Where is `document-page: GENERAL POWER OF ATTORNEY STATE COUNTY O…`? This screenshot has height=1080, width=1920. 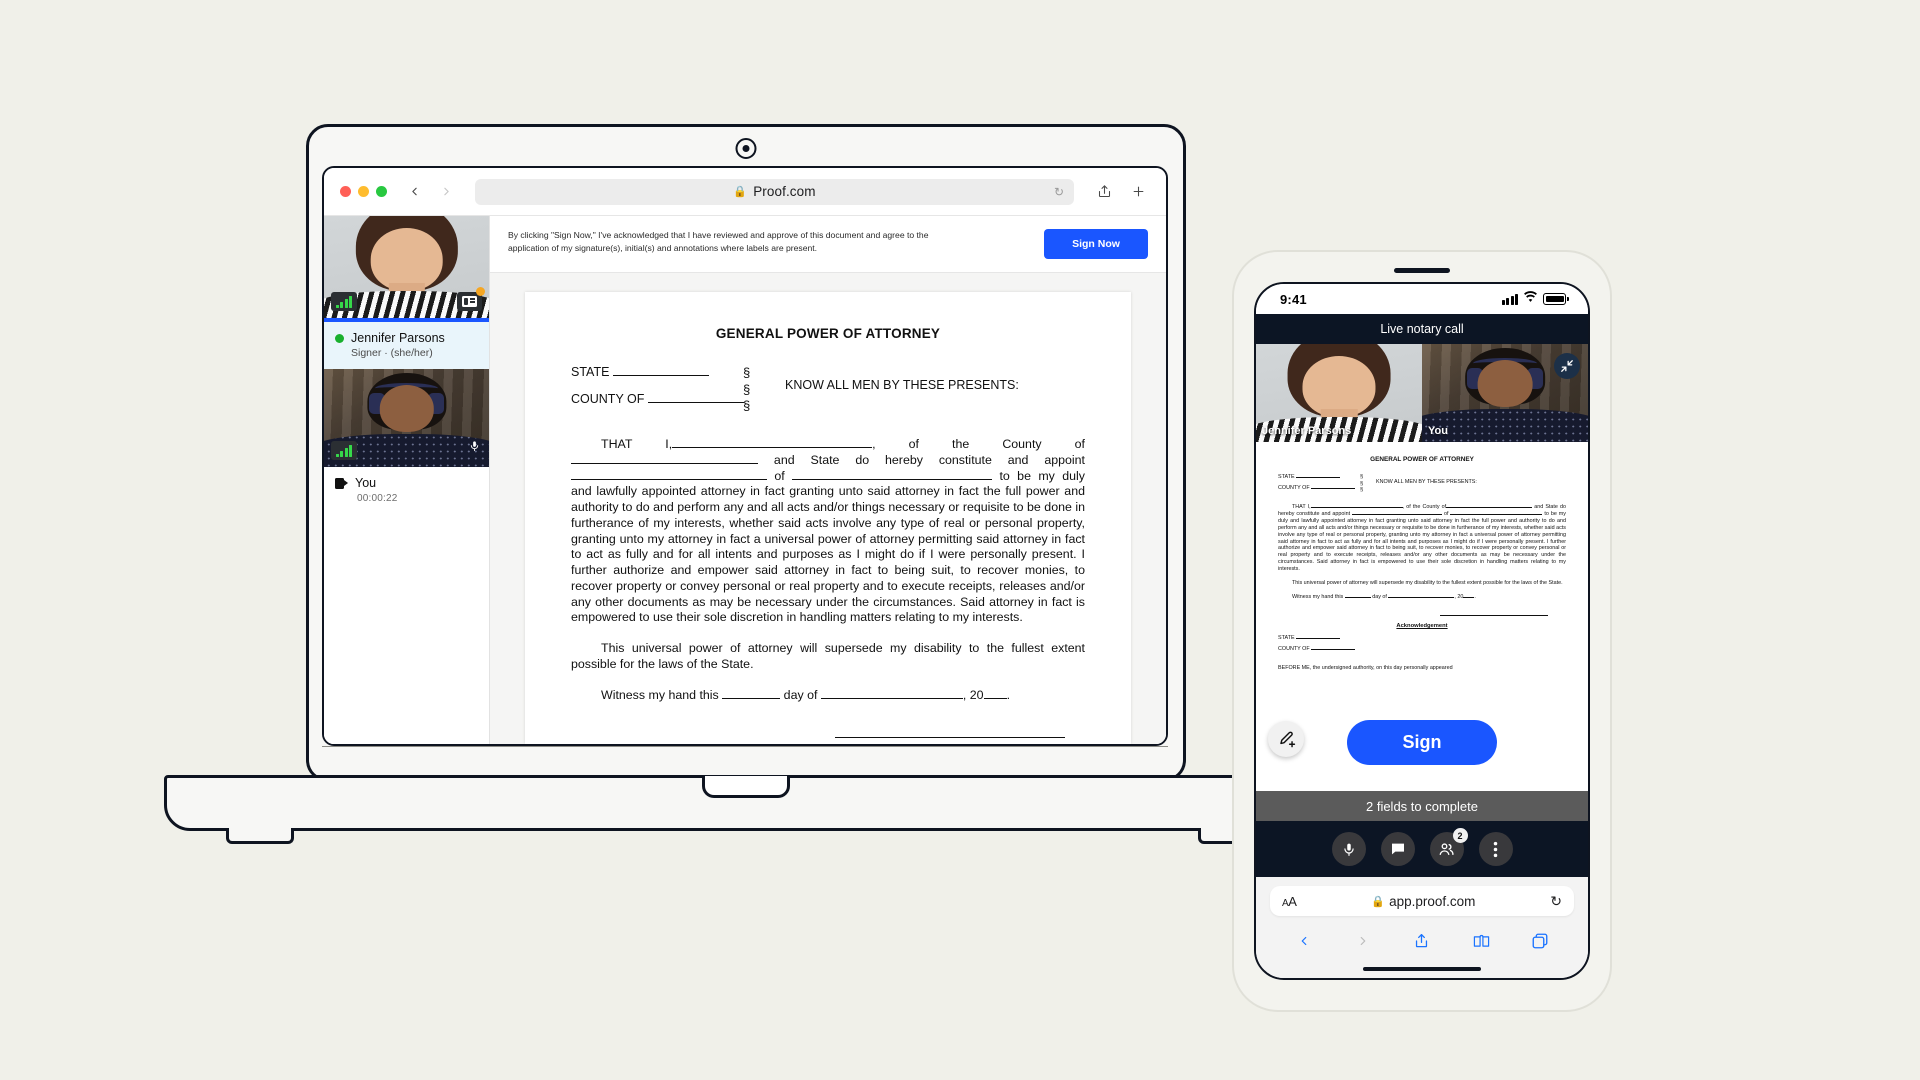
document-page: GENERAL POWER OF ATTORNEY STATE COUNTY O… is located at coordinates (828, 518).